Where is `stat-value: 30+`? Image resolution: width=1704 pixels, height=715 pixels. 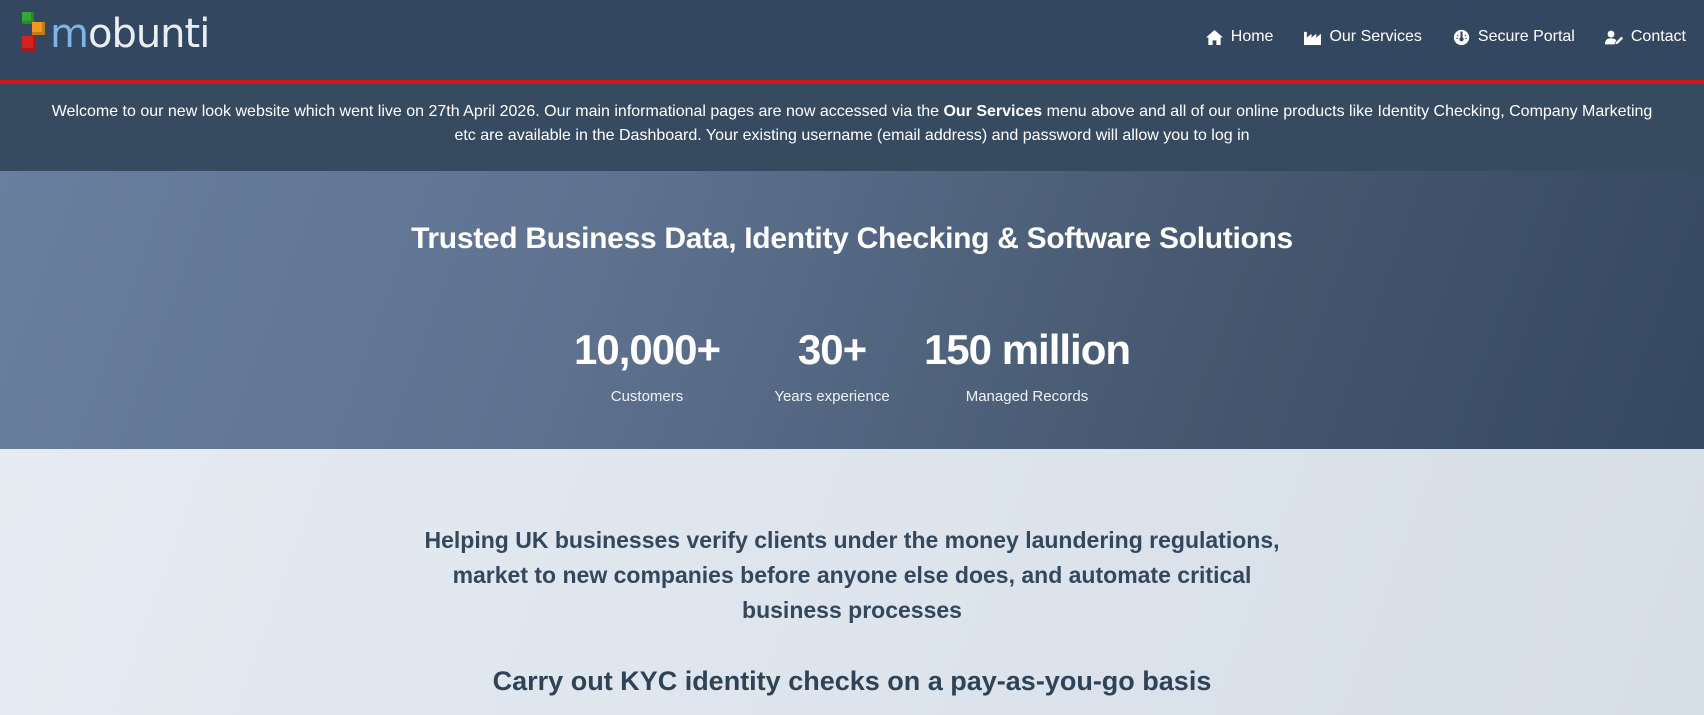 stat-value: 30+ is located at coordinates (832, 349).